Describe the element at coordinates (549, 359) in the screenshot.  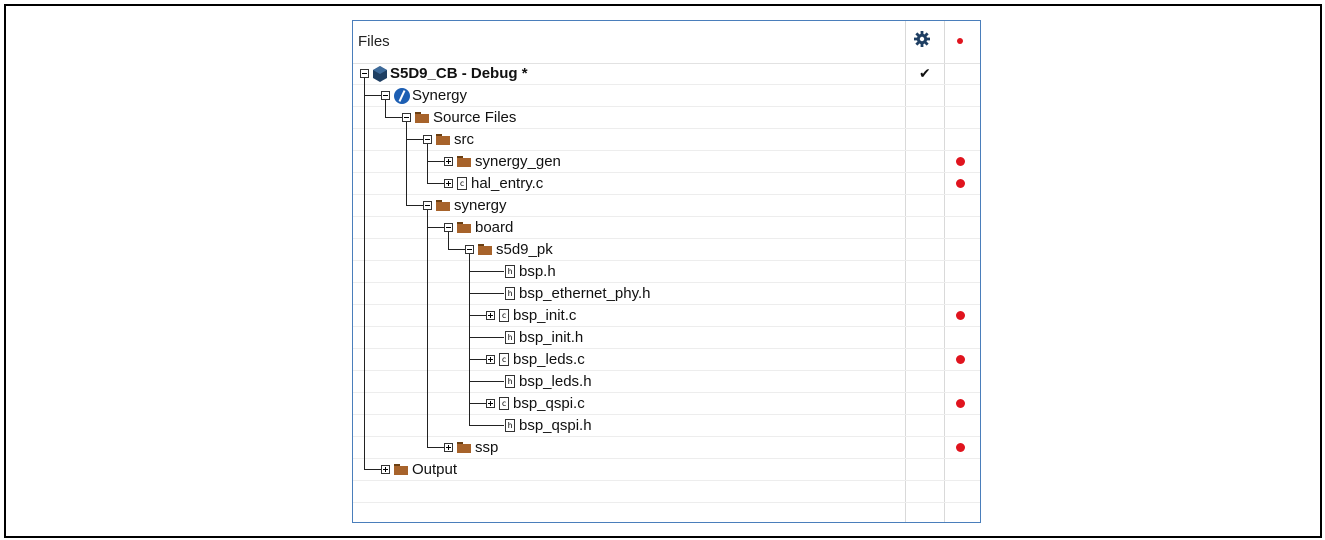
I see `tree-item-label: bsp_leds.c` at that location.